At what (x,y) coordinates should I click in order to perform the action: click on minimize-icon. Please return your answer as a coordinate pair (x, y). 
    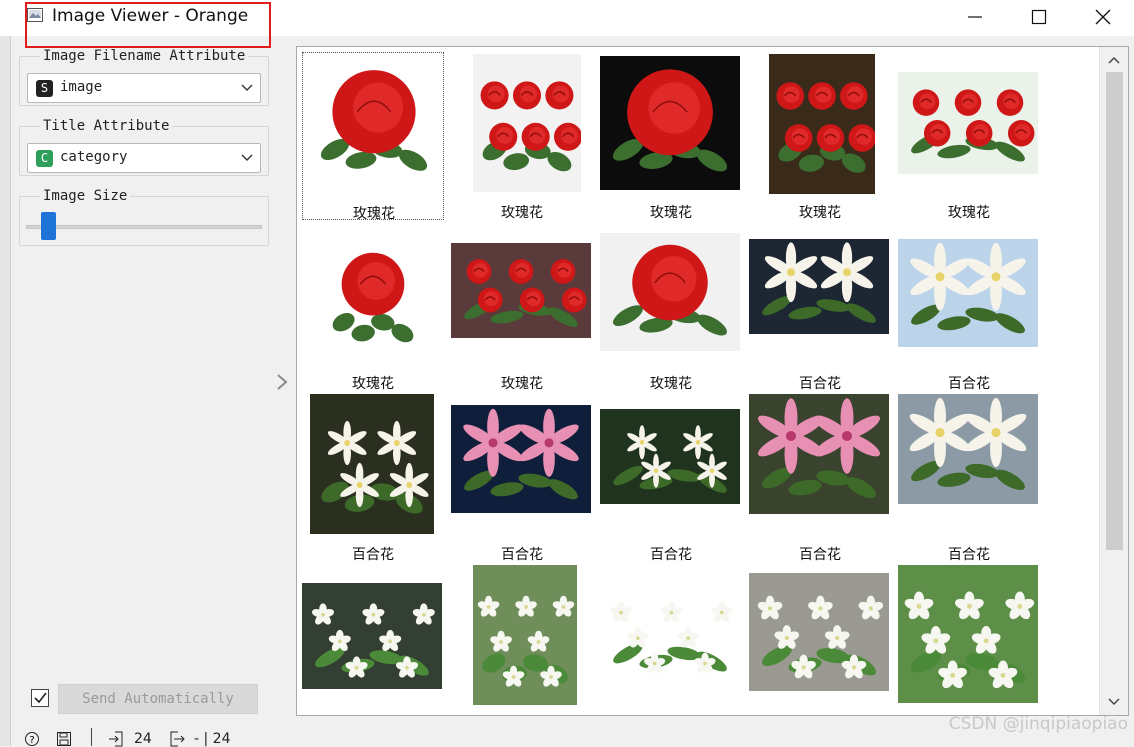
    Looking at the image, I should click on (975, 17).